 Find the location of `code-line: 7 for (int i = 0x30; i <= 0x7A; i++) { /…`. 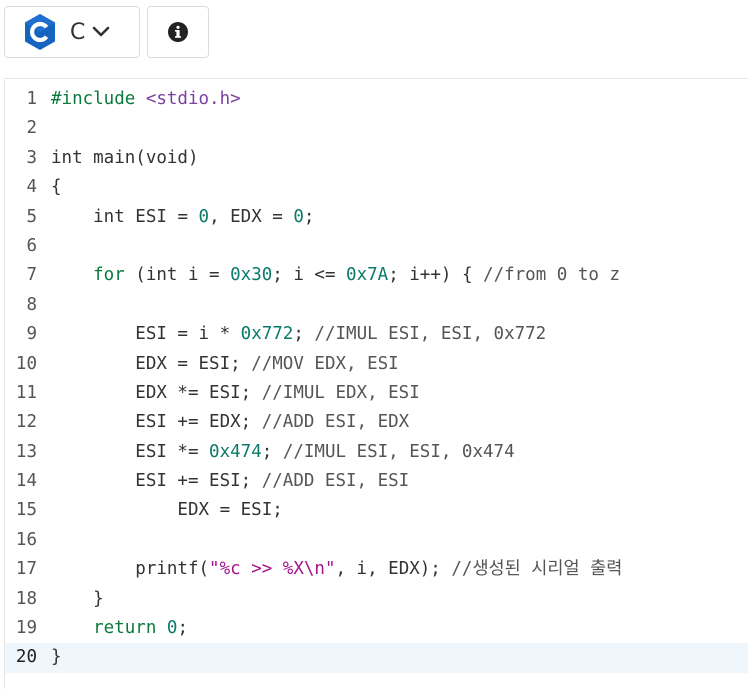

code-line: 7 for (int i = 0x30; i <= 0x7A; i++) { /… is located at coordinates (376, 275).